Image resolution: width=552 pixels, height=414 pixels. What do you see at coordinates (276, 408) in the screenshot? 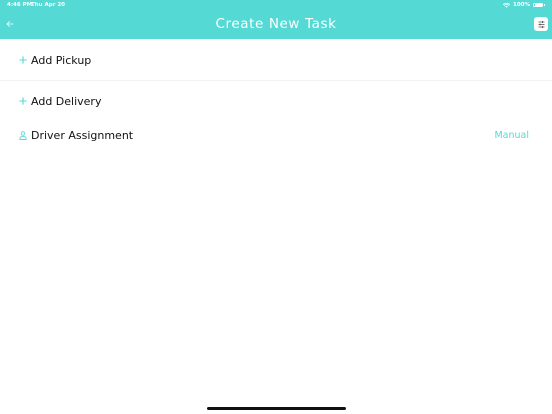
I see `home-indicator` at bounding box center [276, 408].